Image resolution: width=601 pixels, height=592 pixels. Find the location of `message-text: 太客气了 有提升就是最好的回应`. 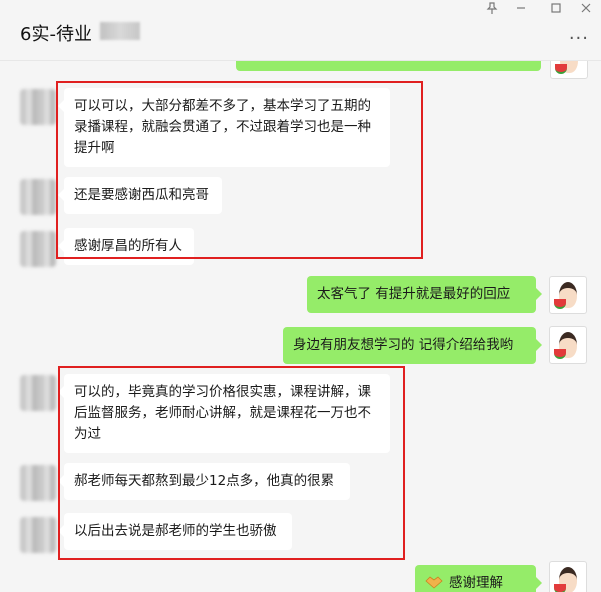

message-text: 太客气了 有提升就是最好的回应 is located at coordinates (414, 294).